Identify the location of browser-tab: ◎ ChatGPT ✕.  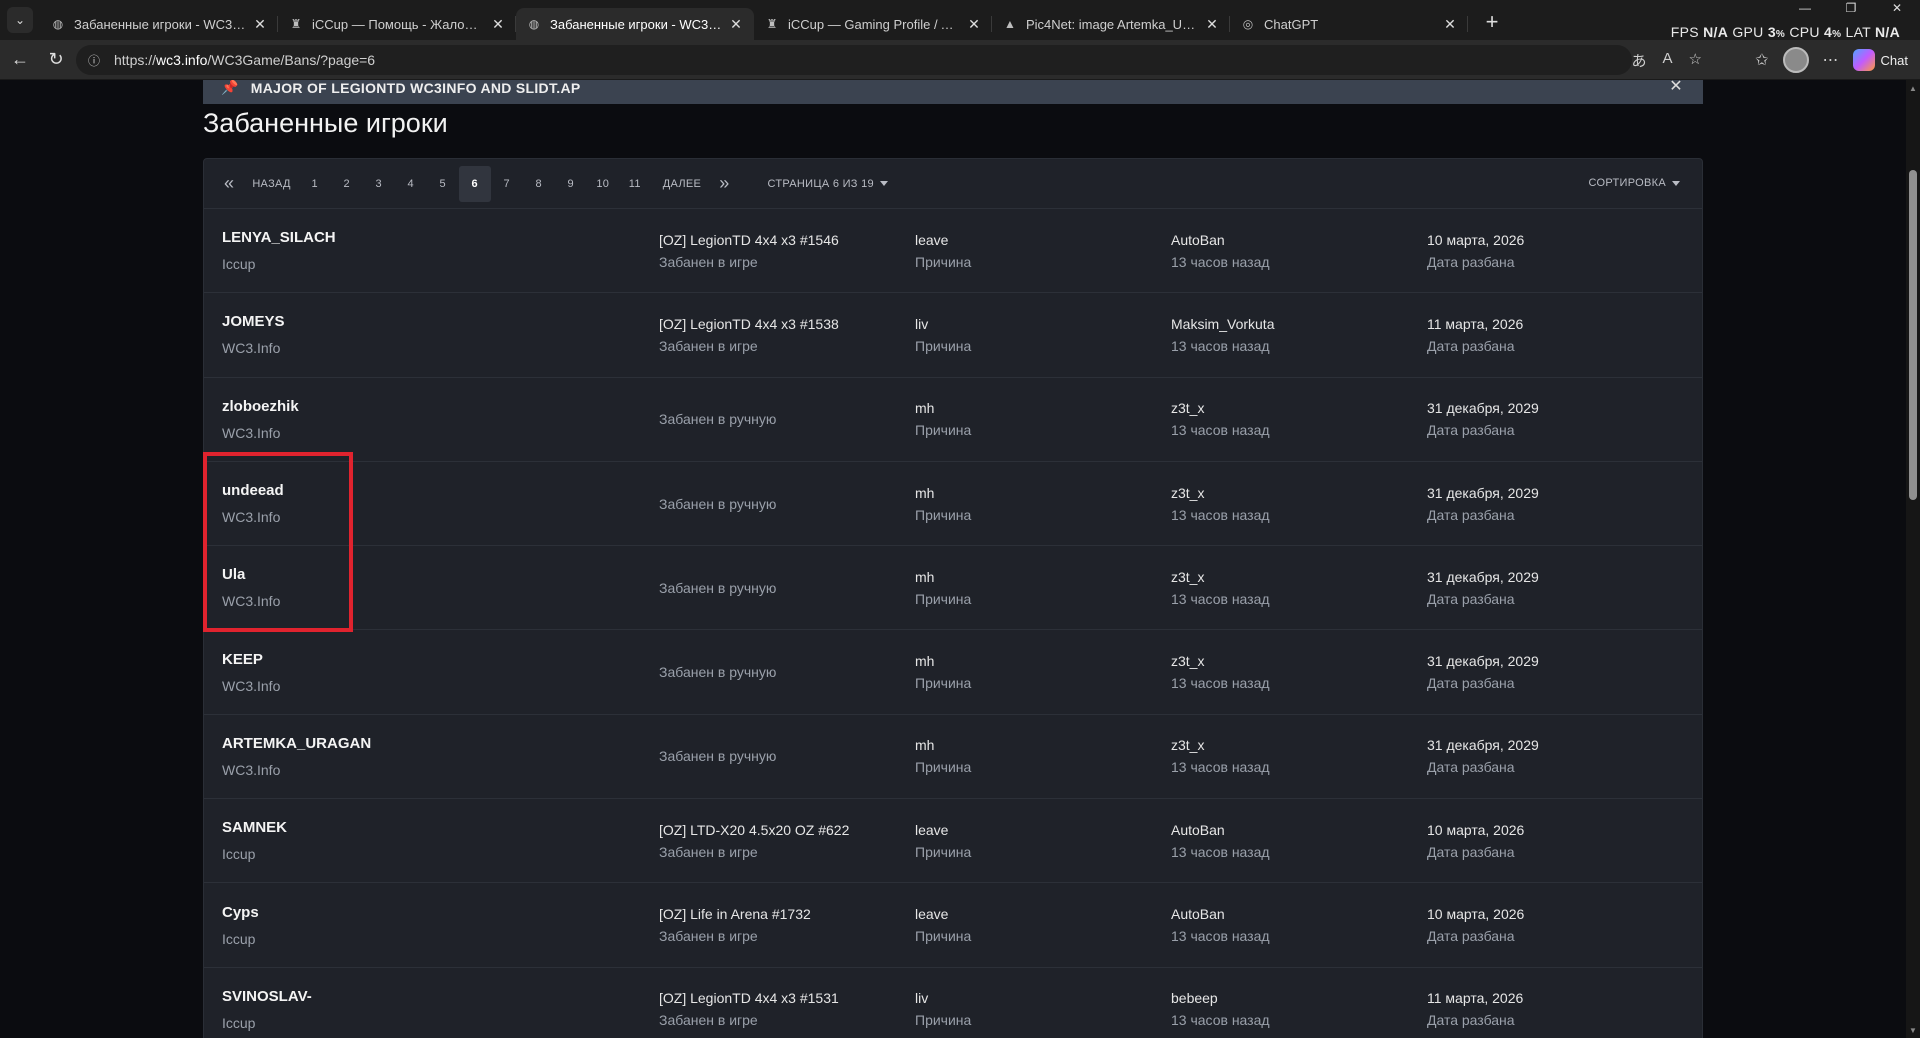
(1349, 24).